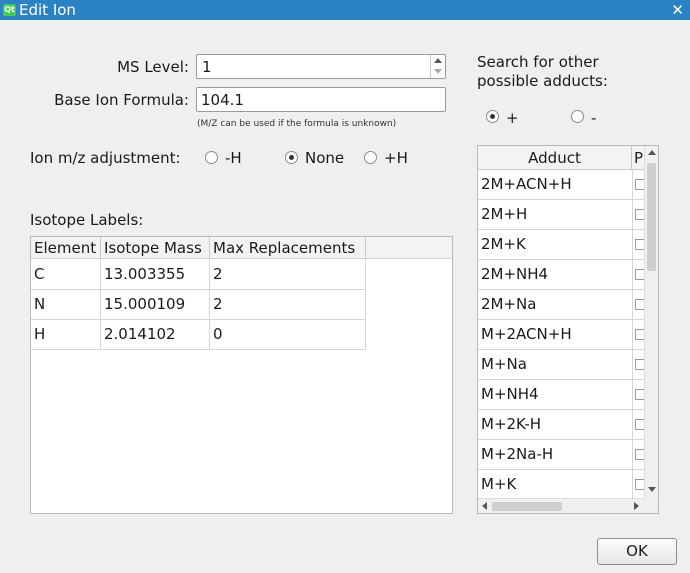  Describe the element at coordinates (155, 248) in the screenshot. I see `column-header-isotope-mass: Isotope Mass` at that location.